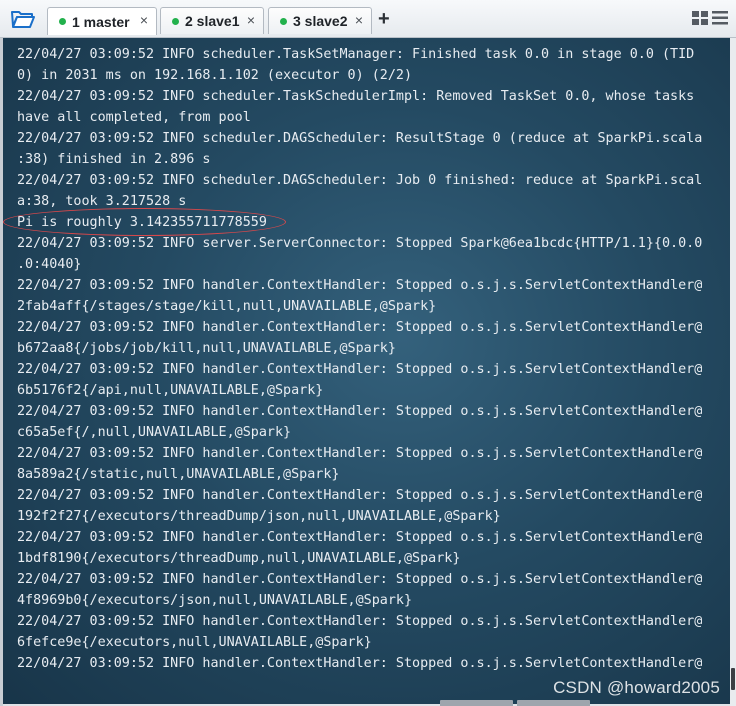 This screenshot has width=736, height=706. Describe the element at coordinates (710, 18) in the screenshot. I see `view-toggle-group` at that location.